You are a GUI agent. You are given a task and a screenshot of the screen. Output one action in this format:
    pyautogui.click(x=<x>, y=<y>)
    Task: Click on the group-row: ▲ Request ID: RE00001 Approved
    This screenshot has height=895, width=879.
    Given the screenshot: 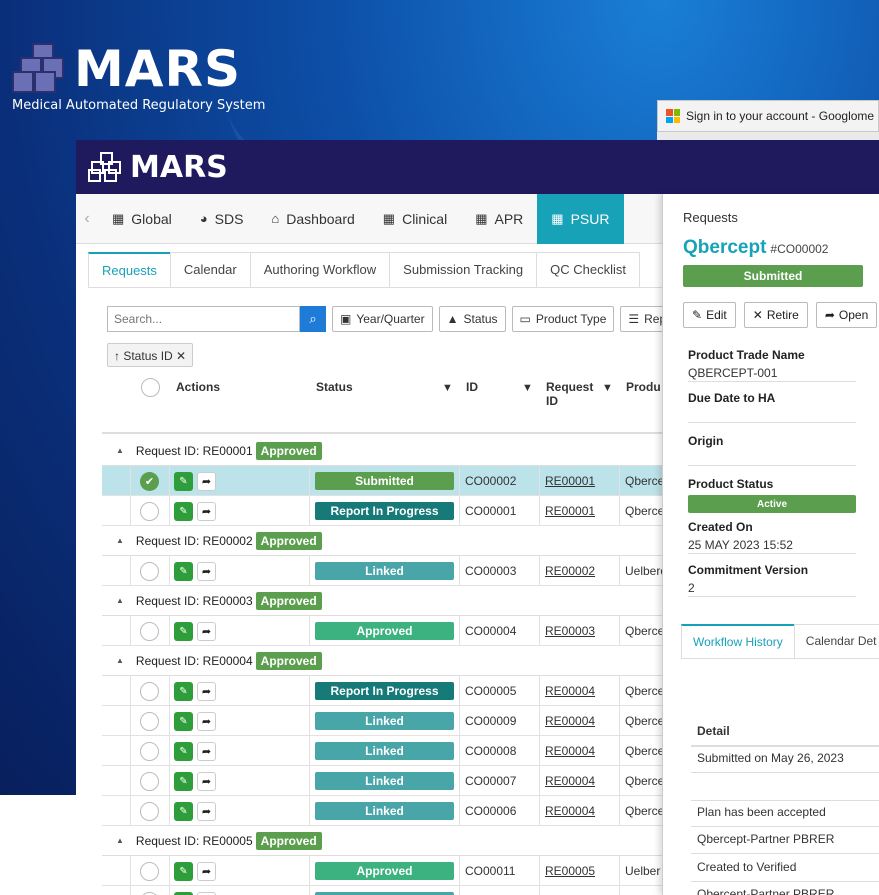 What is the action you would take?
    pyautogui.click(x=382, y=451)
    